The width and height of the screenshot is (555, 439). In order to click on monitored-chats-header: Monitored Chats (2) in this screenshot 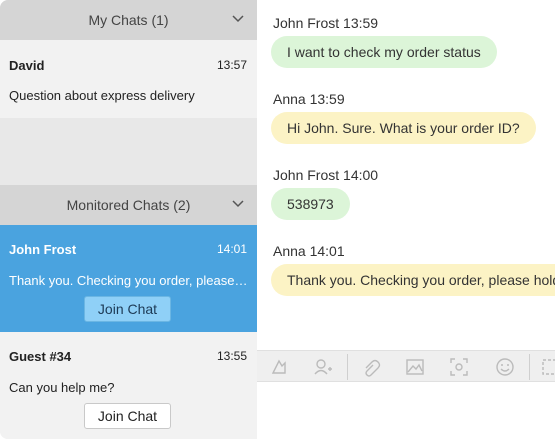, I will do `click(128, 205)`.